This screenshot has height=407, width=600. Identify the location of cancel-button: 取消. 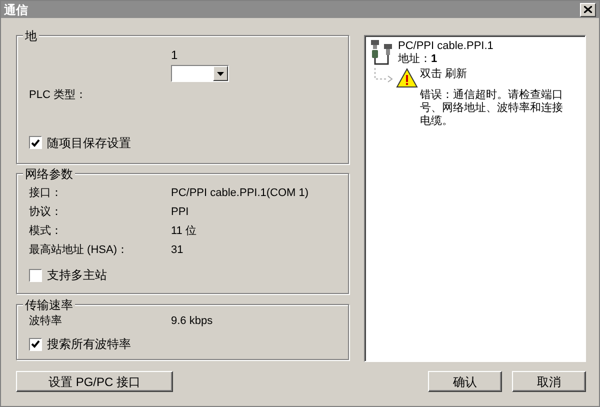
(549, 381).